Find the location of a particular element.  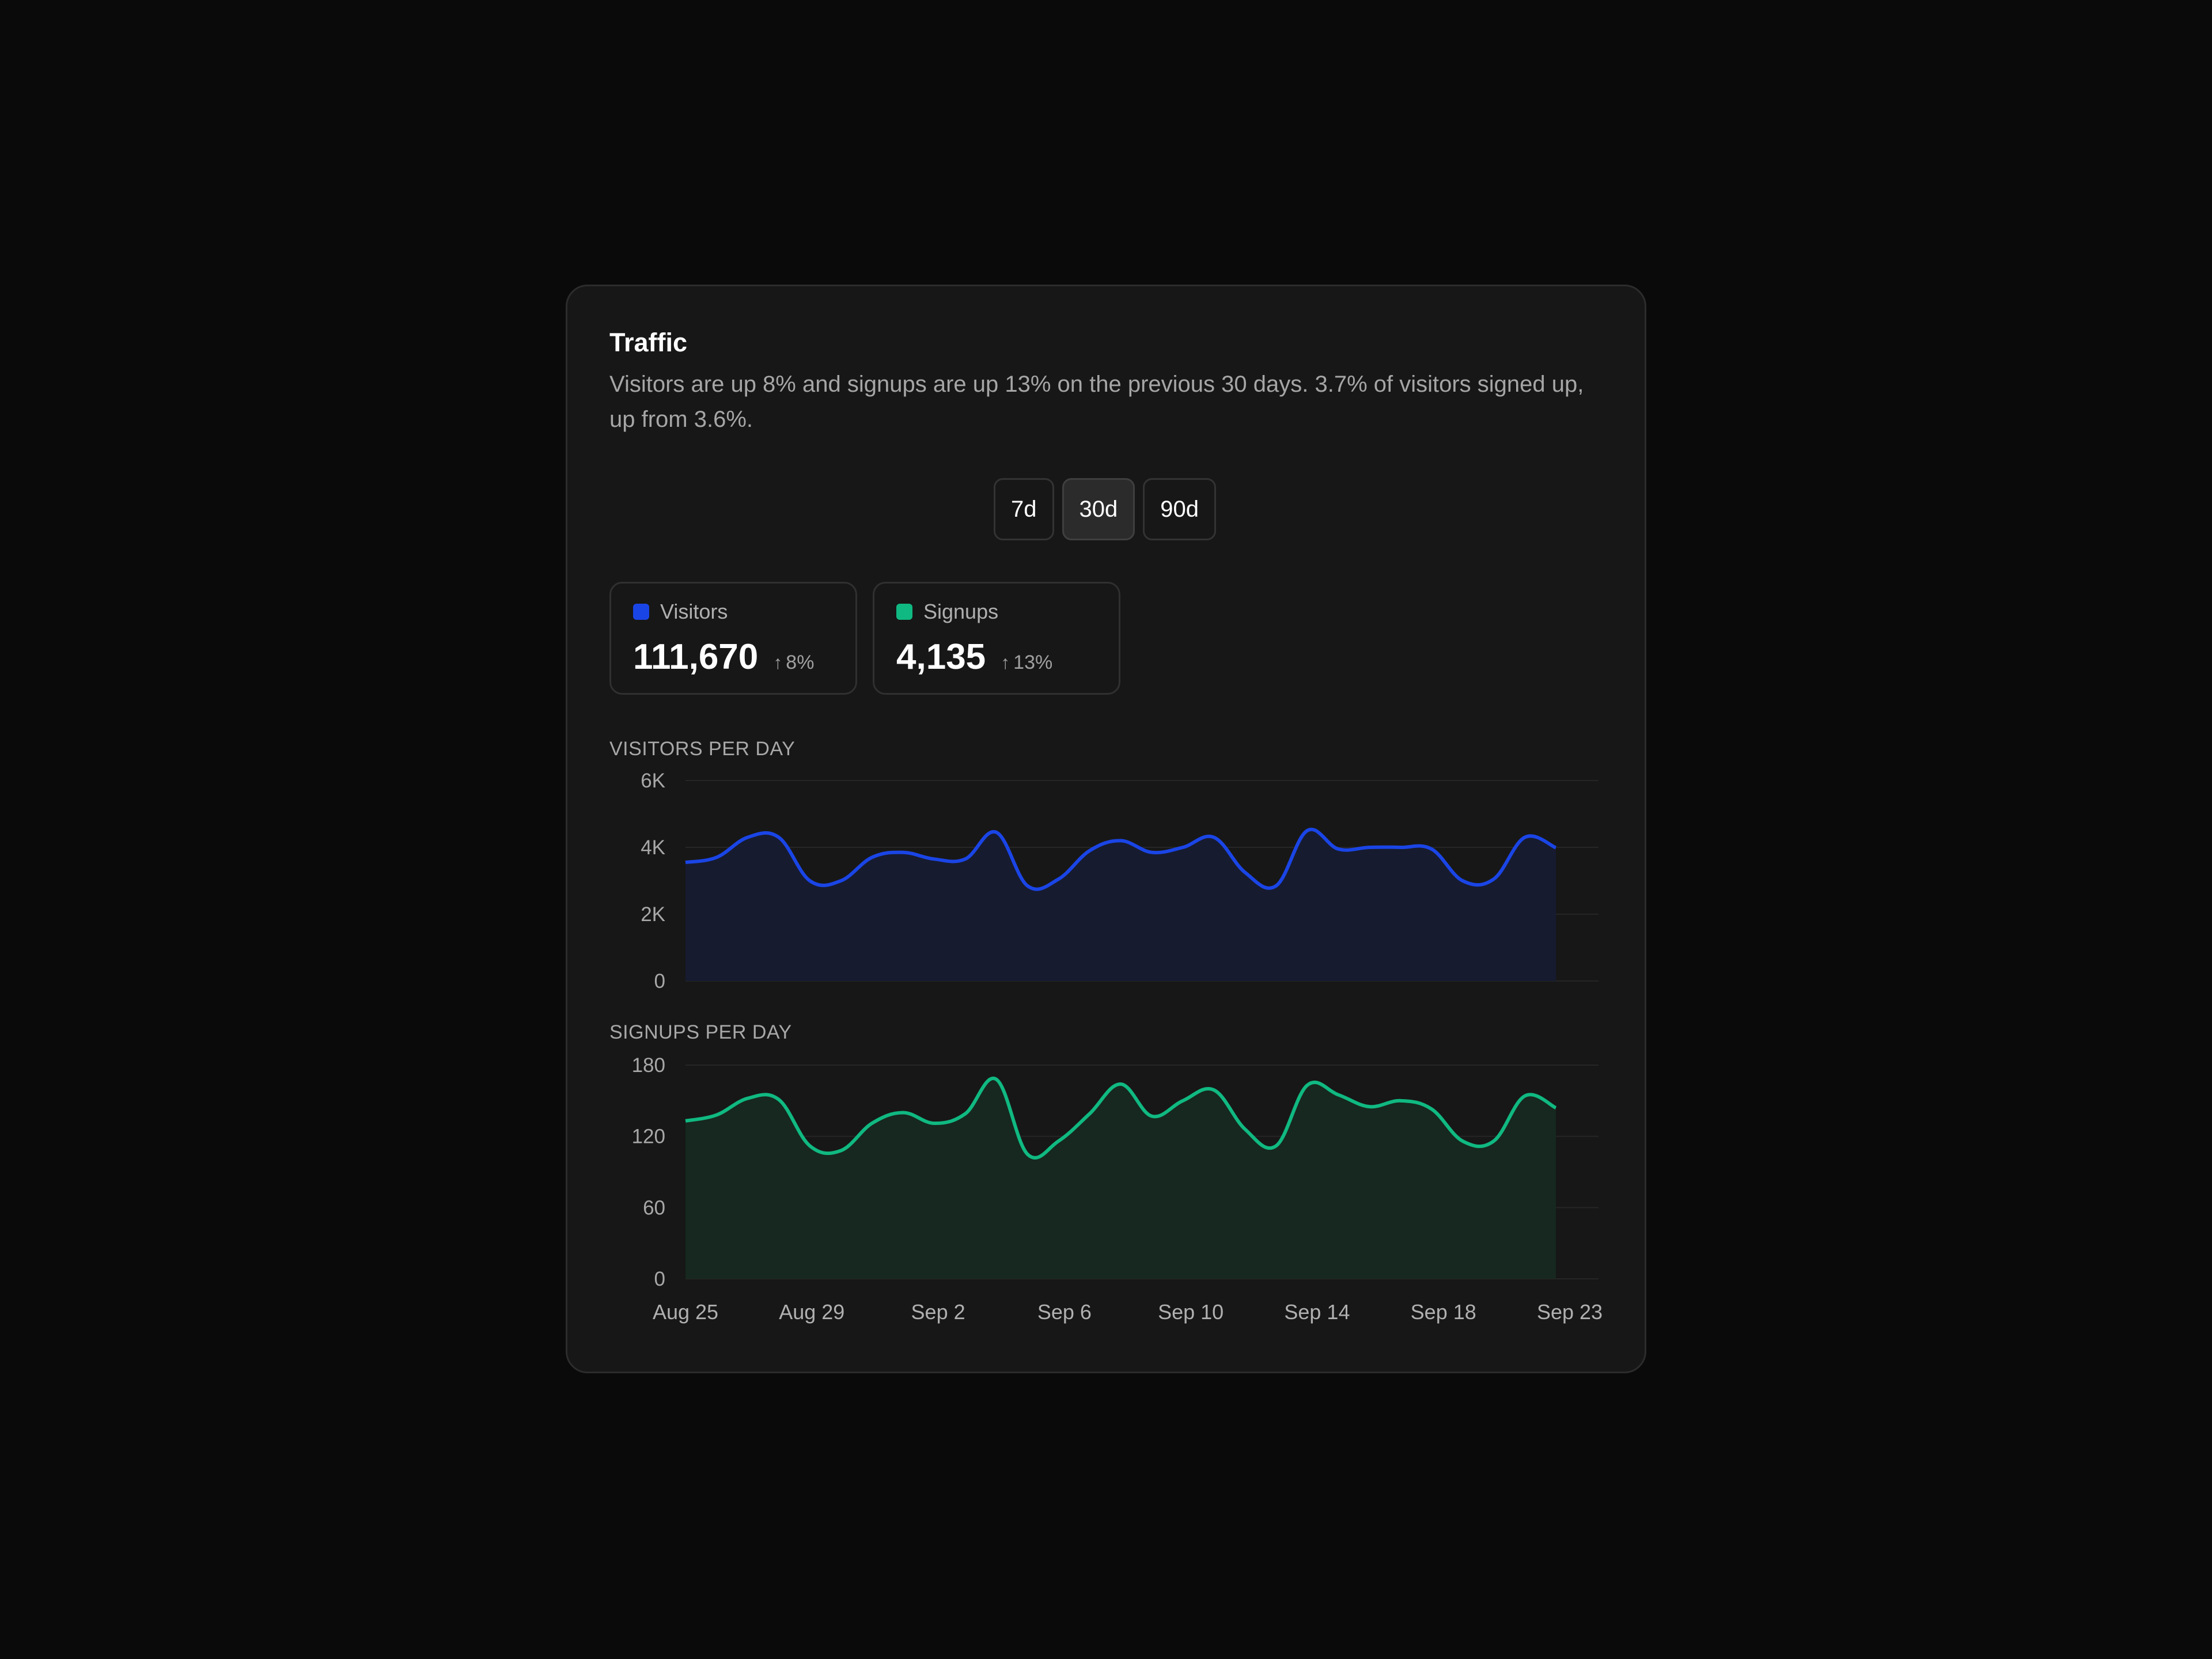

range-7d-button: 7d is located at coordinates (1024, 509).